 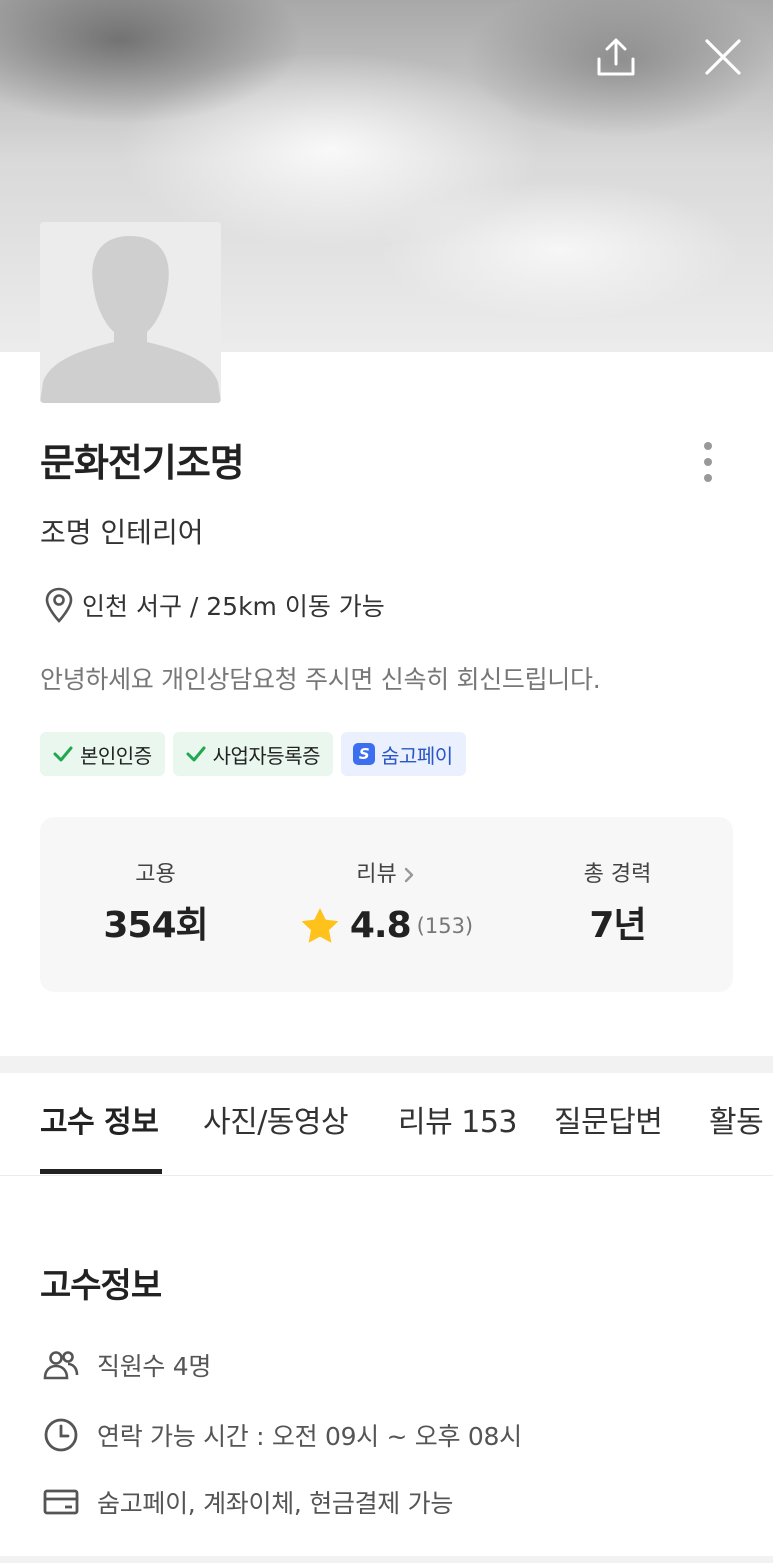 I want to click on badge-soomgo-pay: S 숨고페이, so click(x=403, y=754).